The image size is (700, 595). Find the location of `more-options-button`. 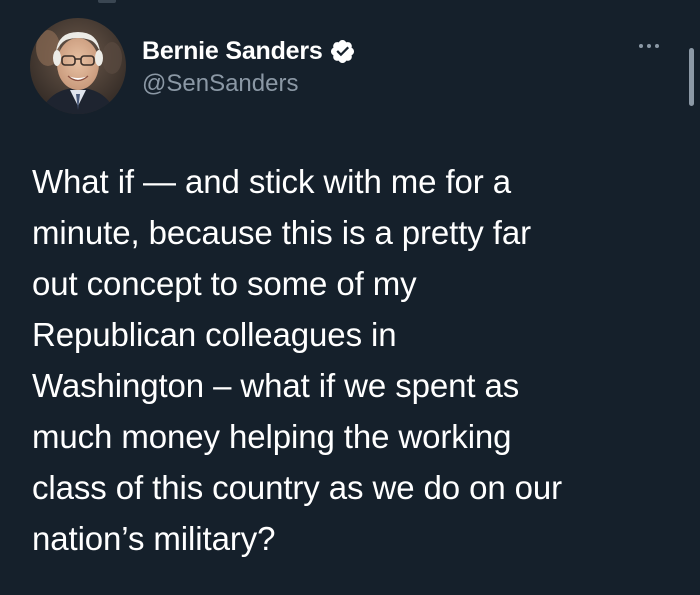

more-options-button is located at coordinates (649, 46).